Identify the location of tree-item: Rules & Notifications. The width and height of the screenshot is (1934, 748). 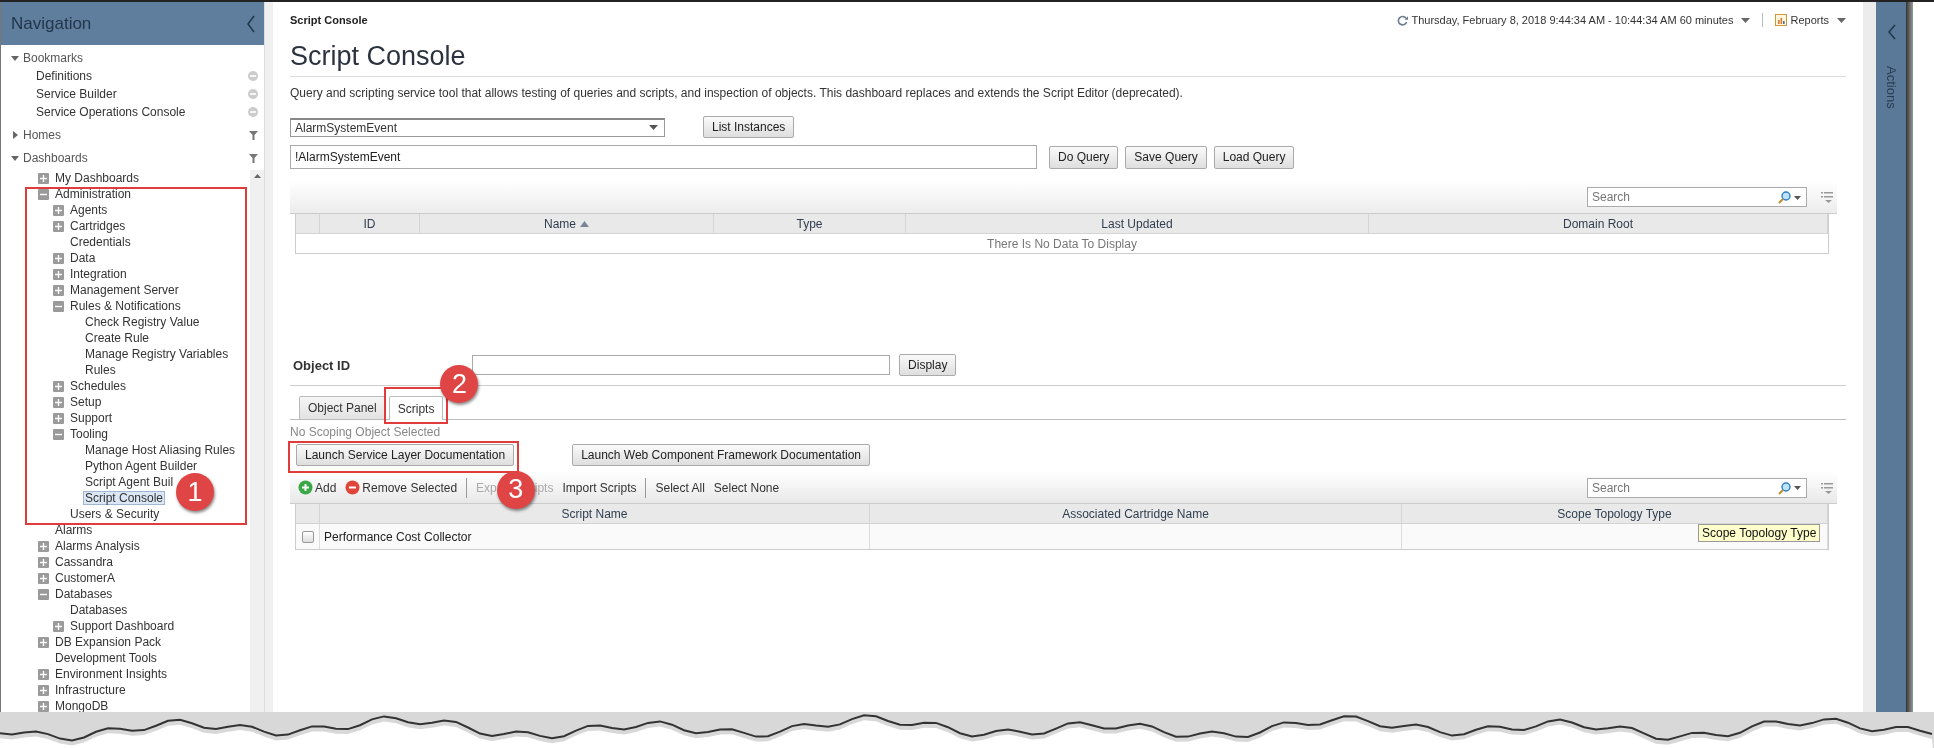
(125, 306).